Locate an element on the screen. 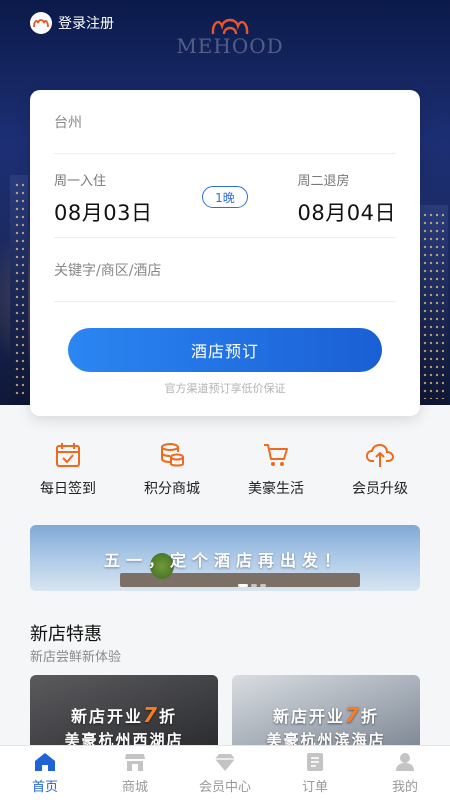  tab-member-center: 会员中心 is located at coordinates (225, 773).